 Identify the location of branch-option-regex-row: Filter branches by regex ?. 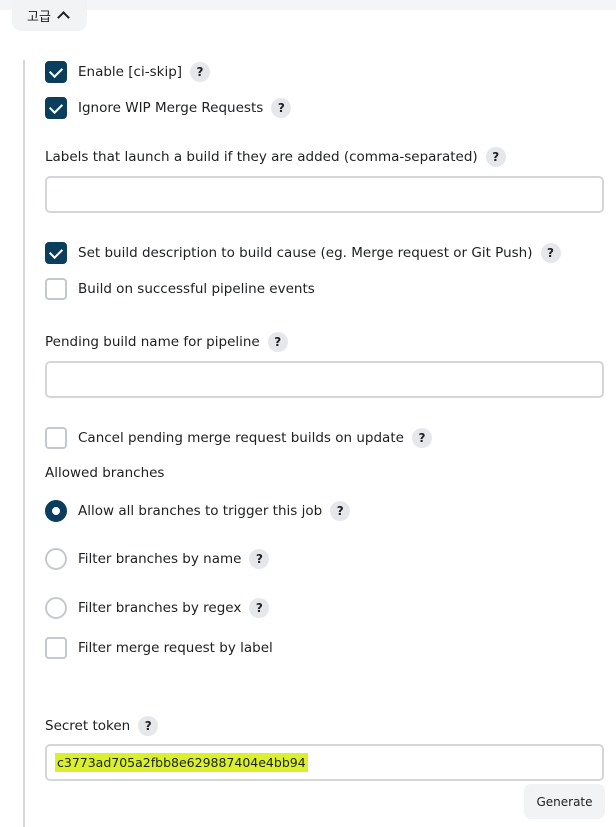
(157, 608).